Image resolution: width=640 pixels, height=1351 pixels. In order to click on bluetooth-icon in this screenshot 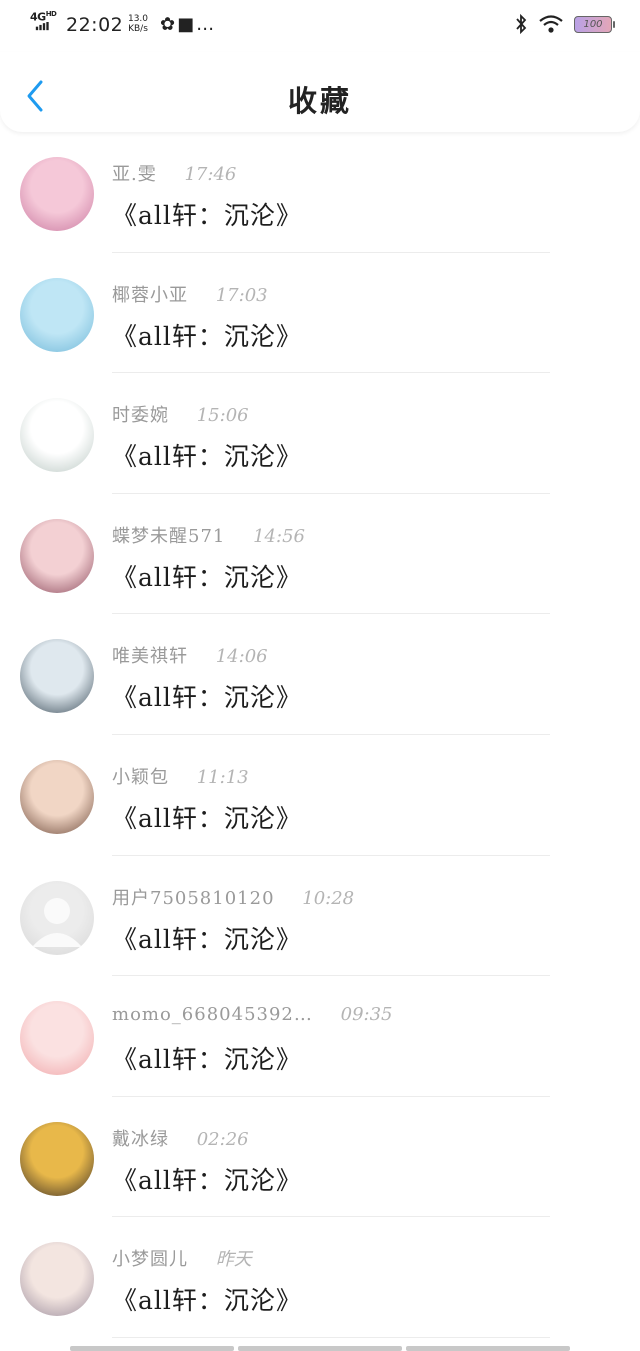, I will do `click(521, 24)`.